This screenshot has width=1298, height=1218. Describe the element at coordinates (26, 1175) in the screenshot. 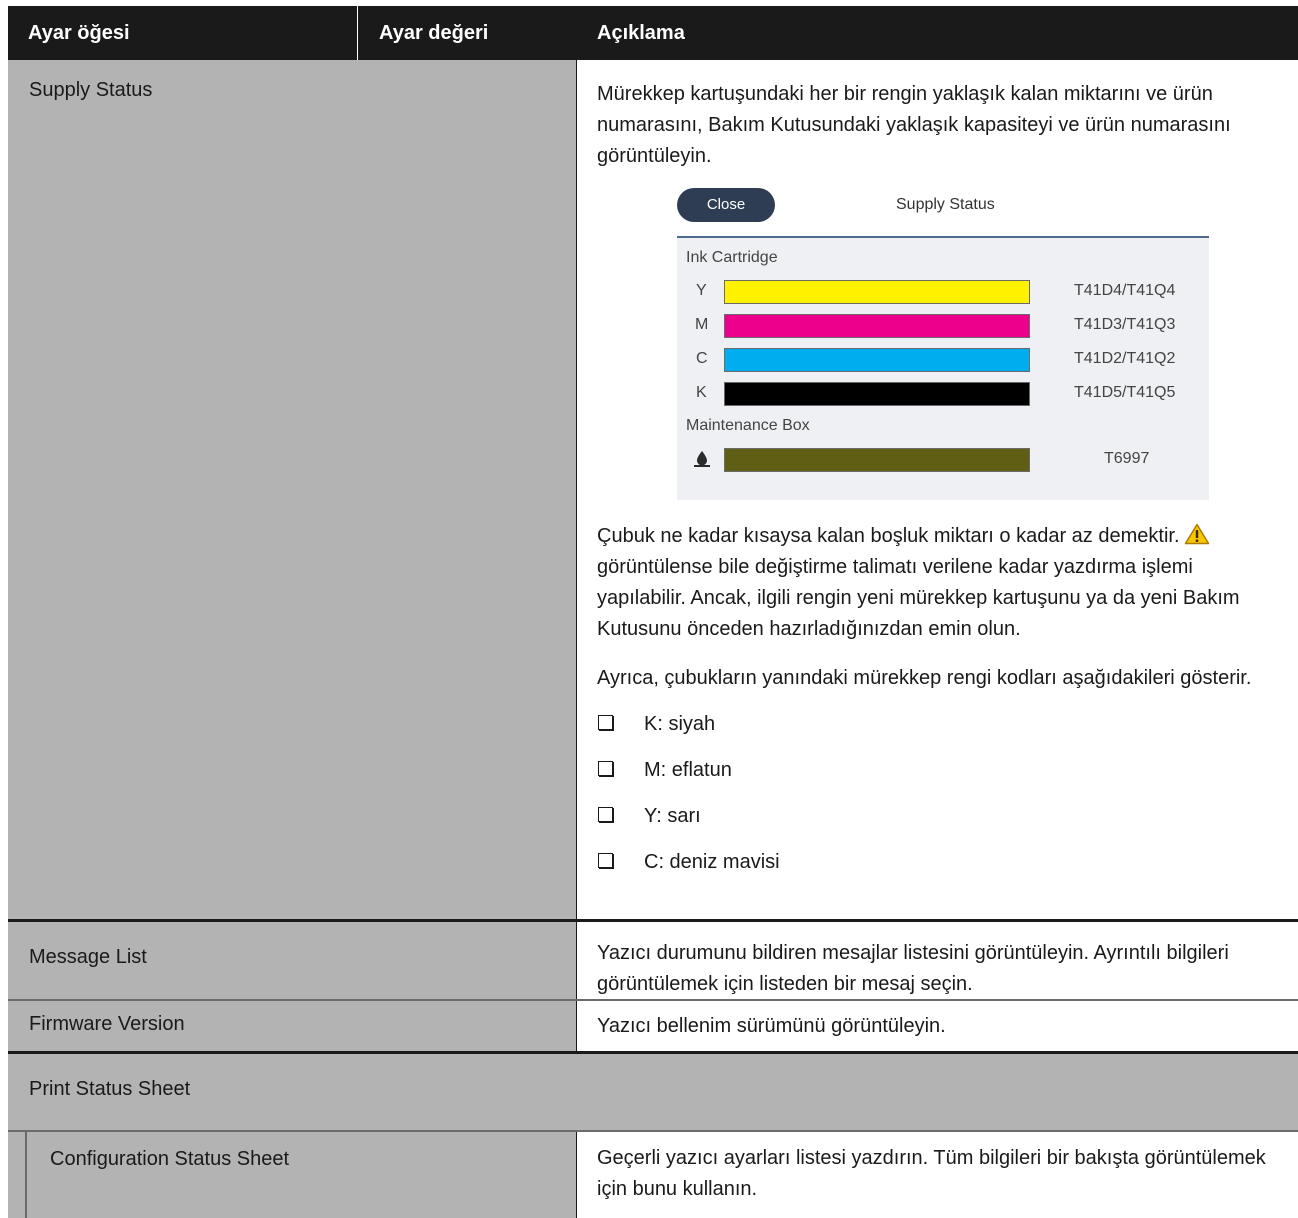

I see `indent-rule` at that location.